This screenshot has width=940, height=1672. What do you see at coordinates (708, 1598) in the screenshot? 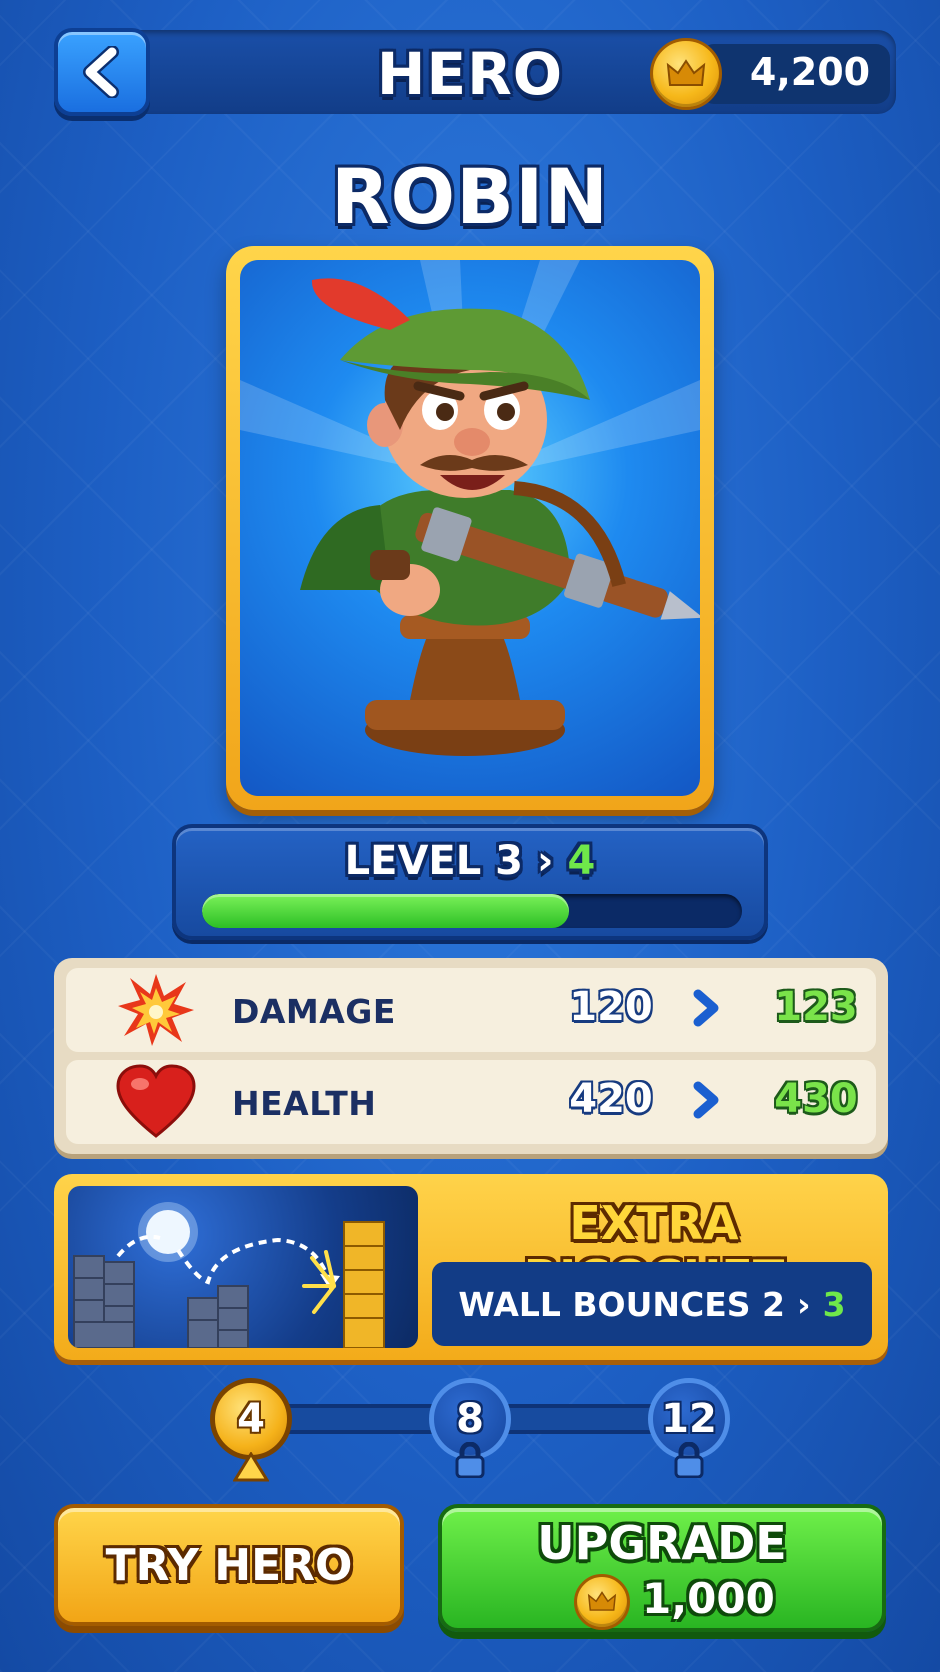
I see `upgrade-cost: 1,000` at bounding box center [708, 1598].